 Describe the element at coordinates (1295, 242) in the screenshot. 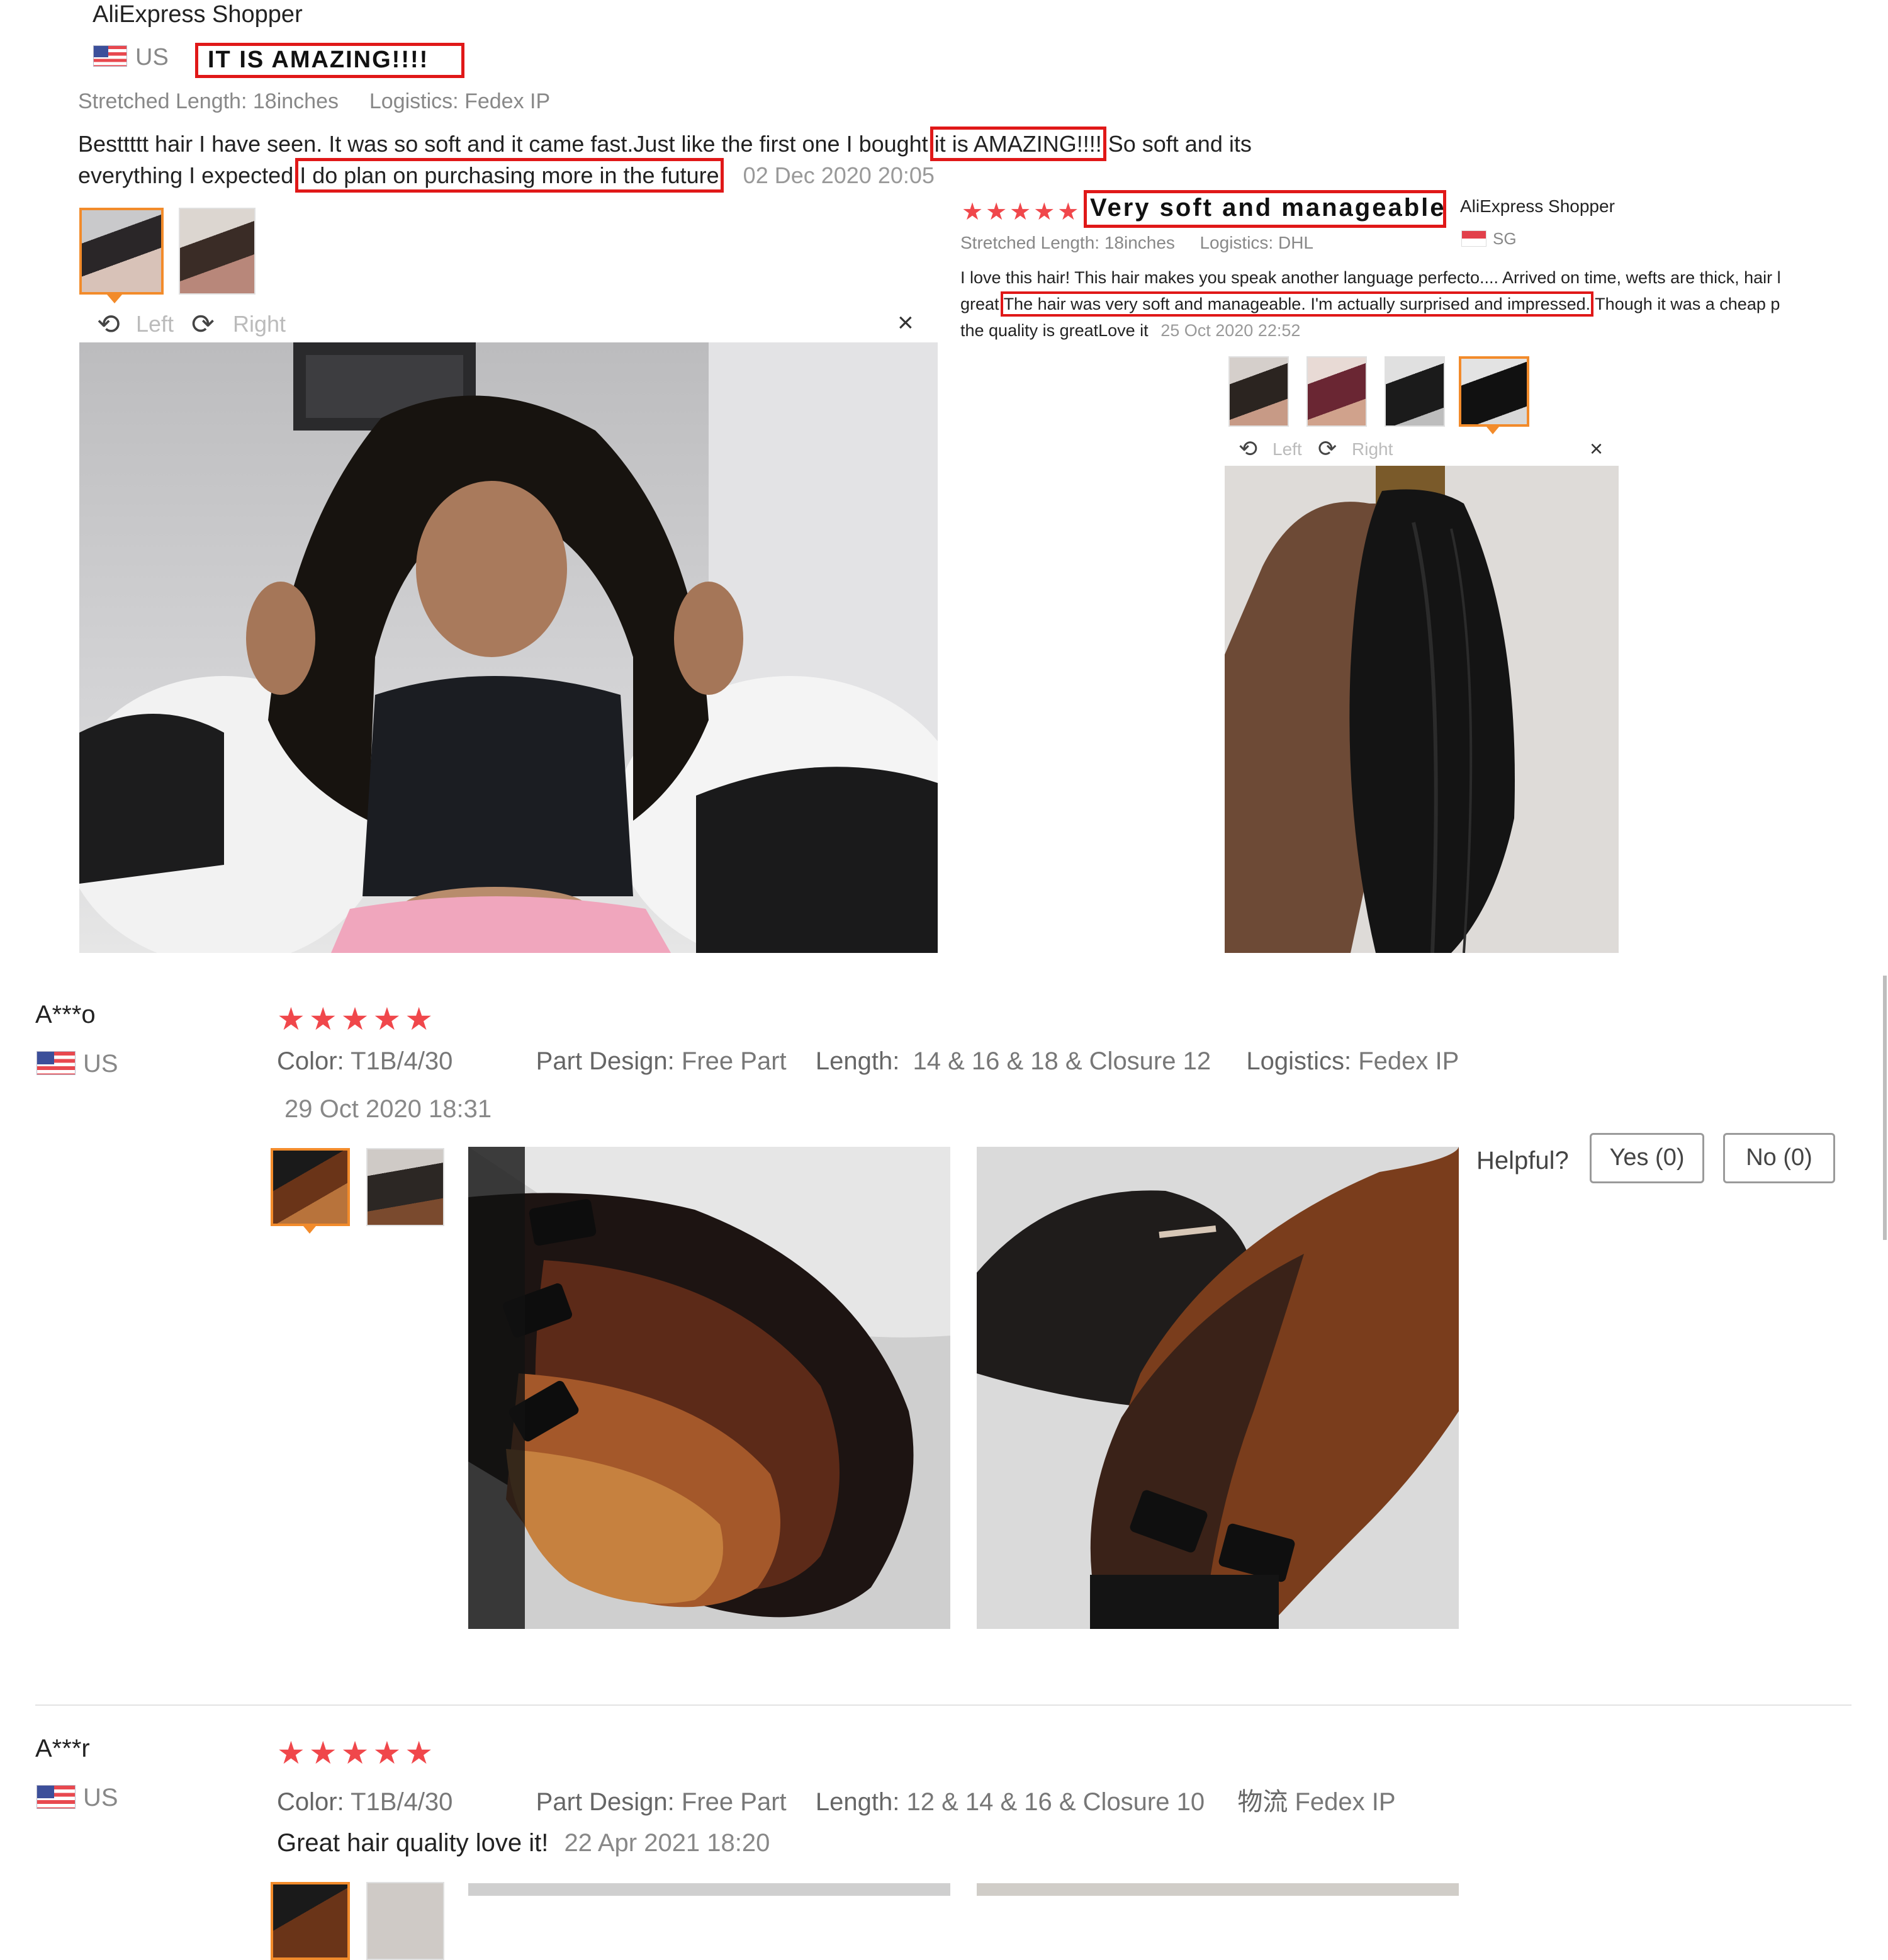

I see `logistics-value: DHL` at that location.